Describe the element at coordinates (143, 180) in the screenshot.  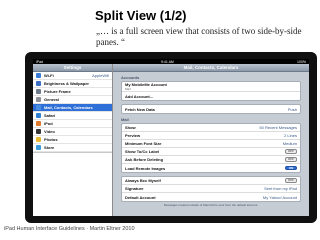
I see `detail-row-label: Always Bcc Myself` at that location.